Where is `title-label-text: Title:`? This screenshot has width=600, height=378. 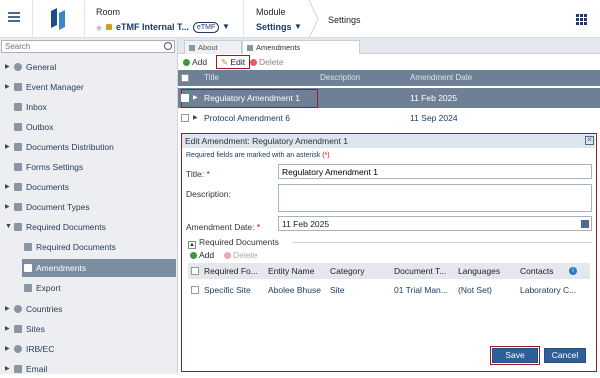 title-label-text: Title: is located at coordinates (195, 174).